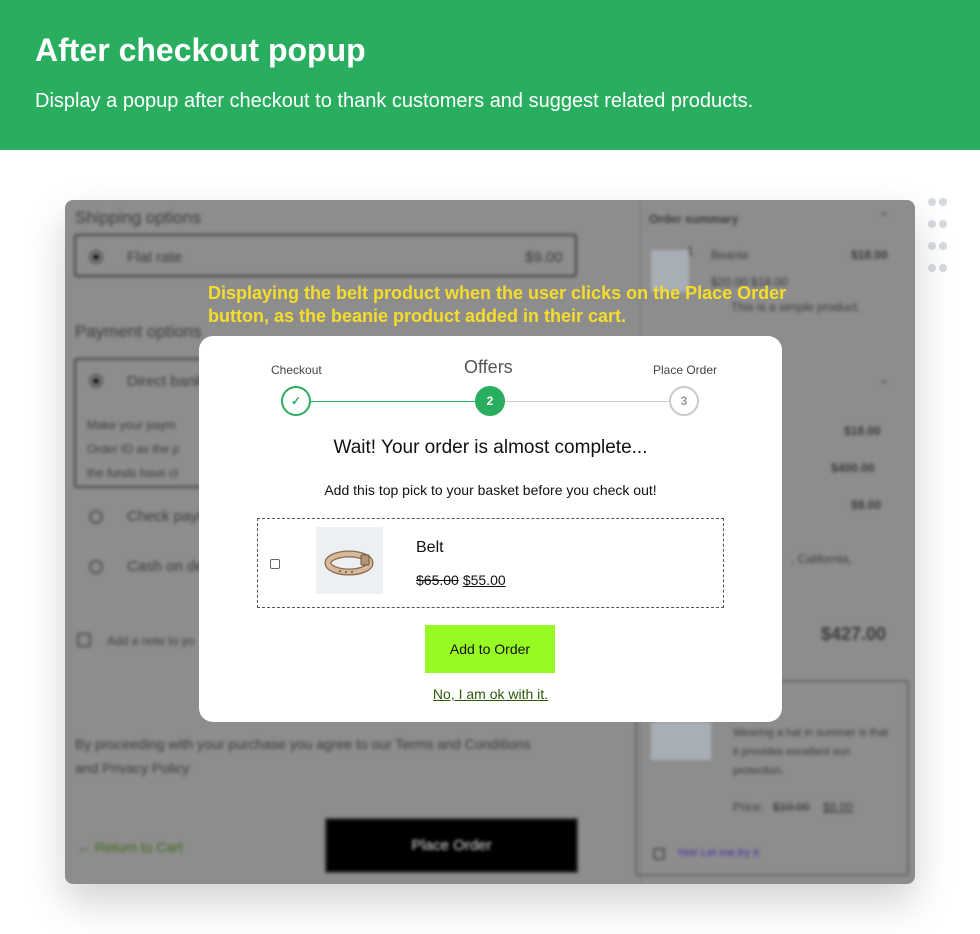 Image resolution: width=980 pixels, height=934 pixels. I want to click on cash-label: Cash on de, so click(165, 566).